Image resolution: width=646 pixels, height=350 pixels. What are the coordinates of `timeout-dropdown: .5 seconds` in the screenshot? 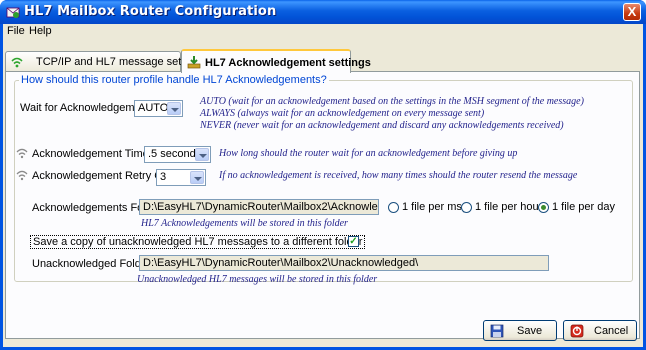 It's located at (177, 154).